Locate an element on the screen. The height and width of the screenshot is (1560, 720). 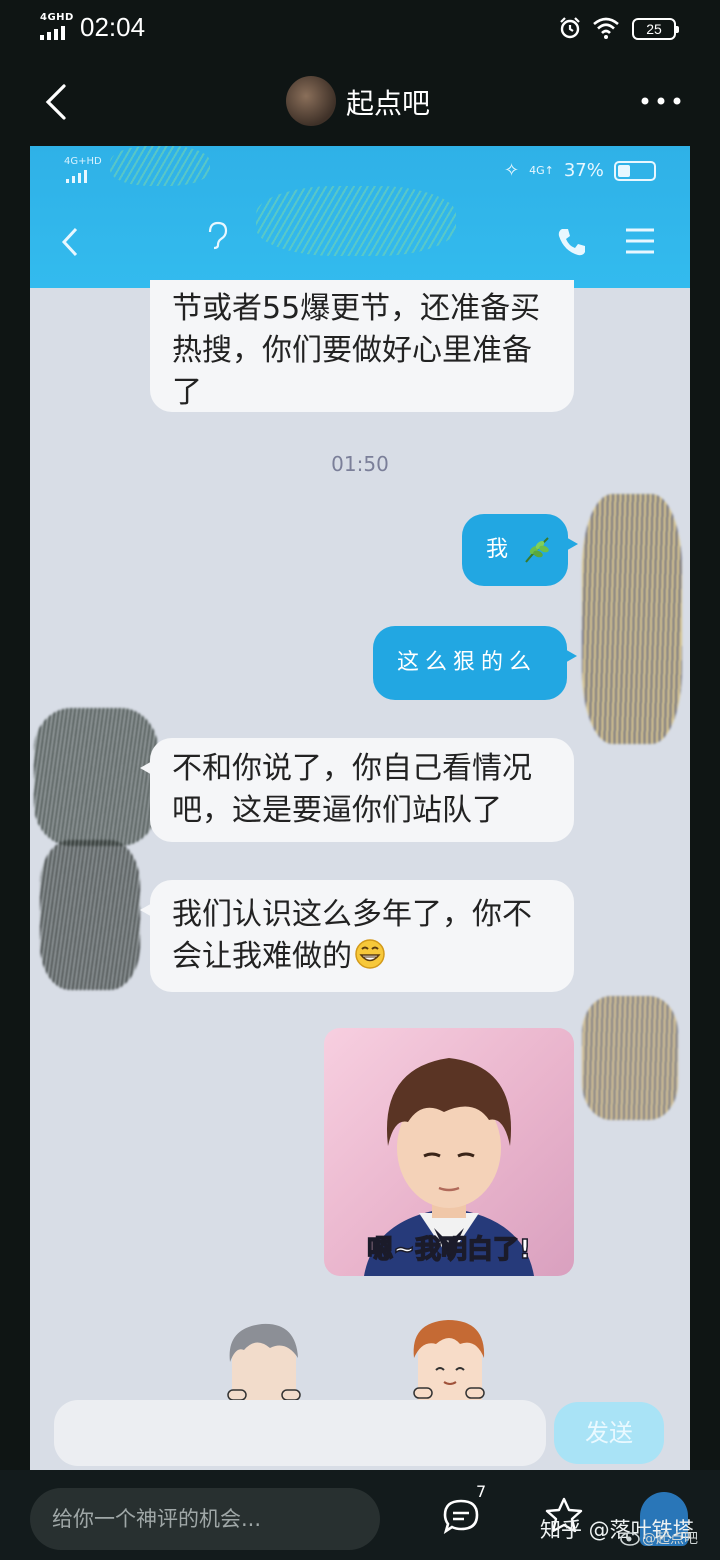
comment-icon is located at coordinates (461, 1516).